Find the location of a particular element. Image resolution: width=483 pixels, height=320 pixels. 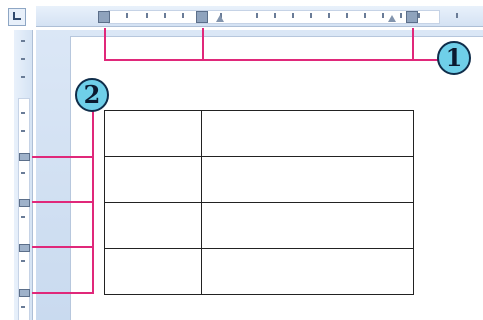

callout-2-number: 2 is located at coordinates (92, 94).